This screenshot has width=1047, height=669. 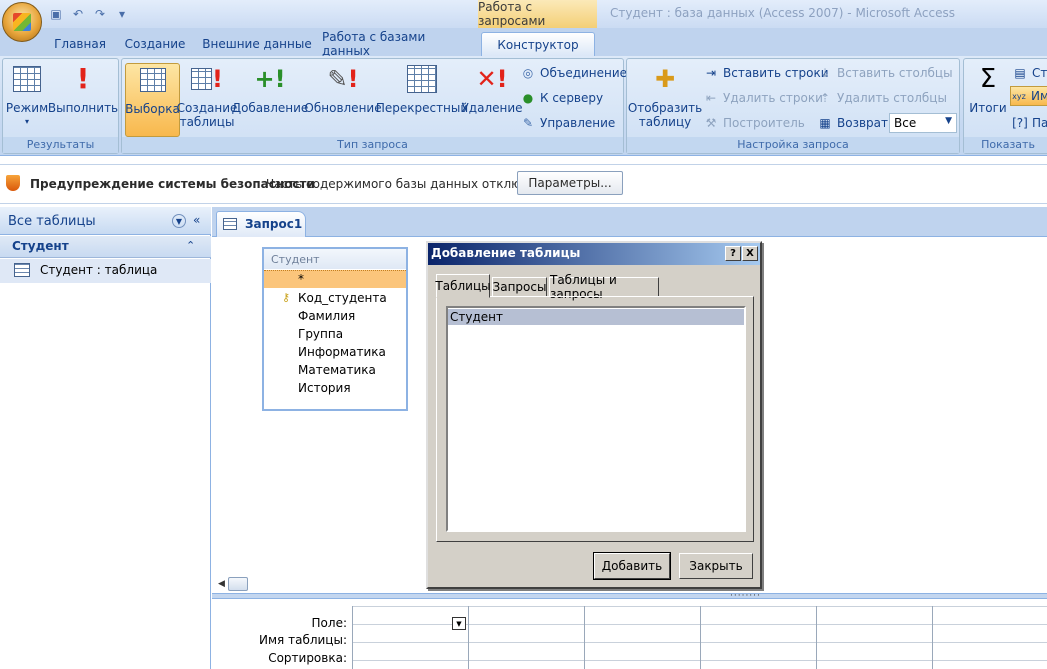 I want to click on insert-rows-button: ⇥ Вставить строки, so click(x=766, y=73).